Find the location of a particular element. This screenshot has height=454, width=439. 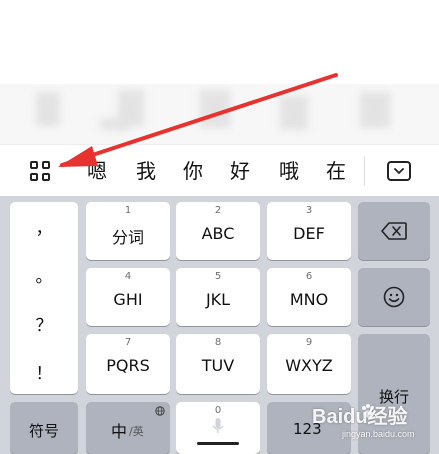

lang-sub-label: /英 is located at coordinates (136, 431).